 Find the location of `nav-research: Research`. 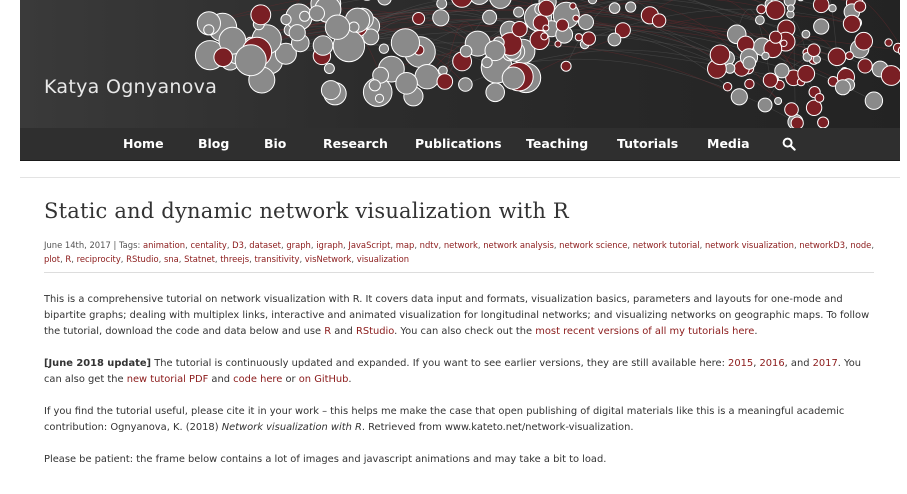

nav-research: Research is located at coordinates (355, 144).